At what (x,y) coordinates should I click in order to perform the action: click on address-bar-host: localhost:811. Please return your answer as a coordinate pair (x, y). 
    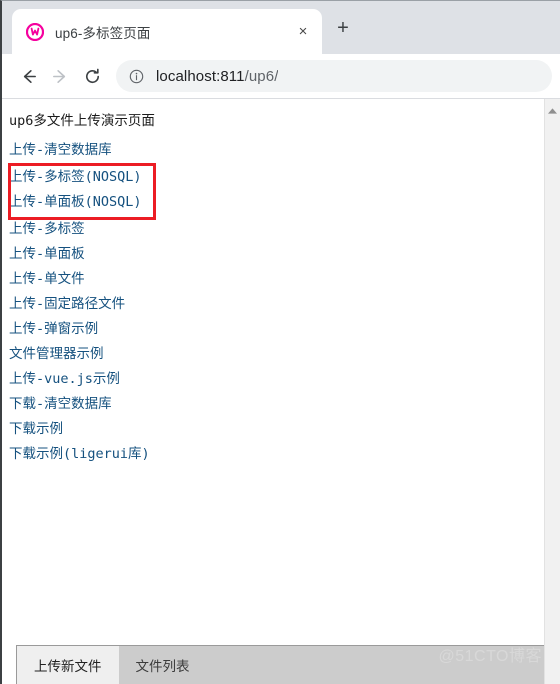
    Looking at the image, I should click on (200, 76).